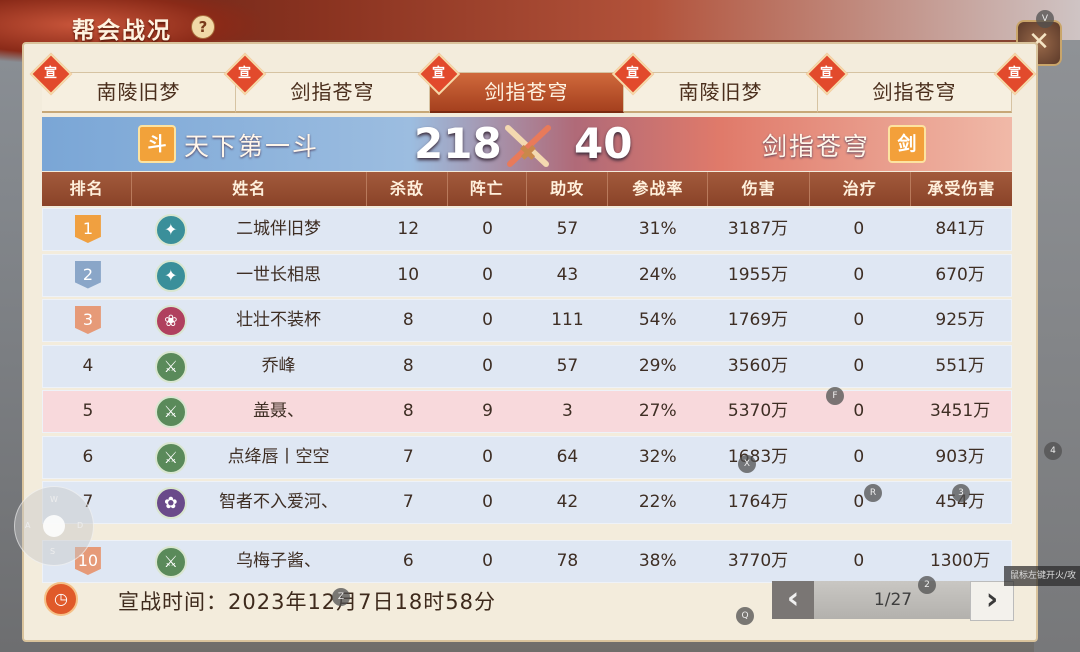 The height and width of the screenshot is (652, 1080). I want to click on key-hint-f: F, so click(835, 396).